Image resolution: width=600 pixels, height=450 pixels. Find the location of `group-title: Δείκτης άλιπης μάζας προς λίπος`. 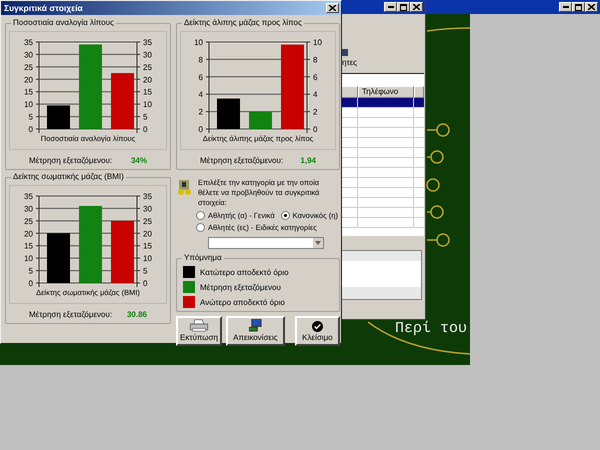

group-title: Δείκτης άλιπης μάζας προς λίπος is located at coordinates (243, 22).